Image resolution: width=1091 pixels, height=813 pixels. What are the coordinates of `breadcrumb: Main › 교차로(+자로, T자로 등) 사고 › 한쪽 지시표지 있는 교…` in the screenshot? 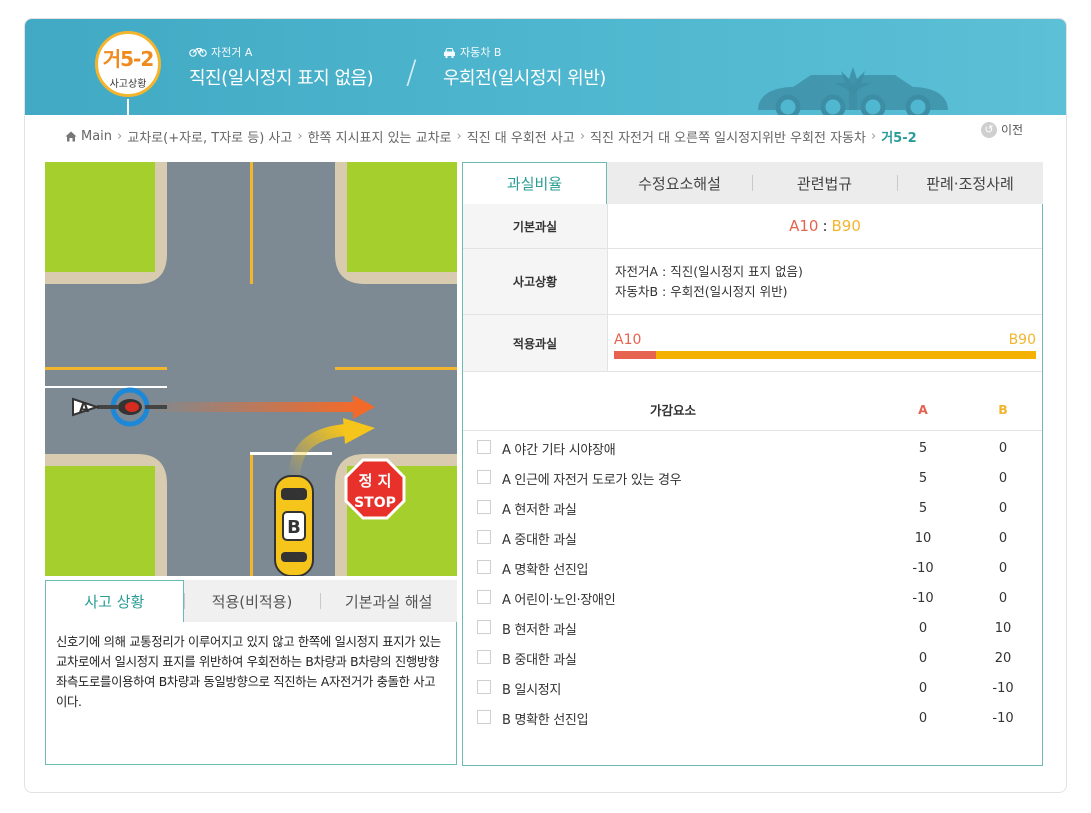 It's located at (491, 136).